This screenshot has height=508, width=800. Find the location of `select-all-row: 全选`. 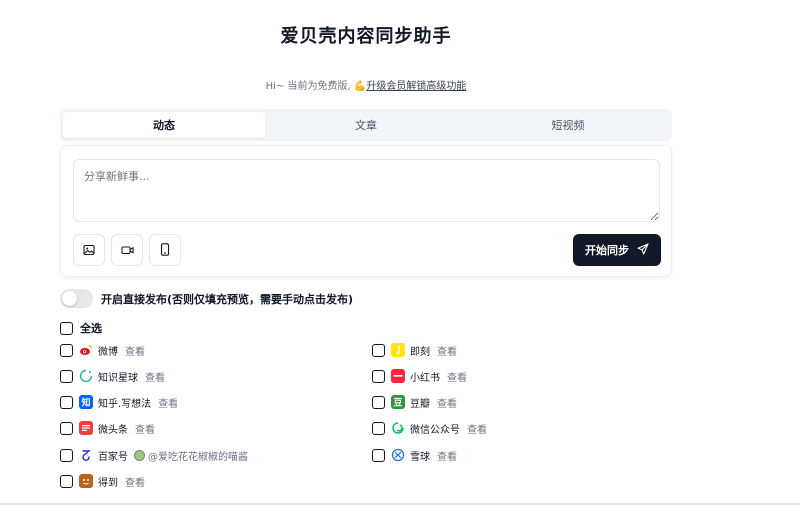

select-all-row: 全选 is located at coordinates (81, 328).